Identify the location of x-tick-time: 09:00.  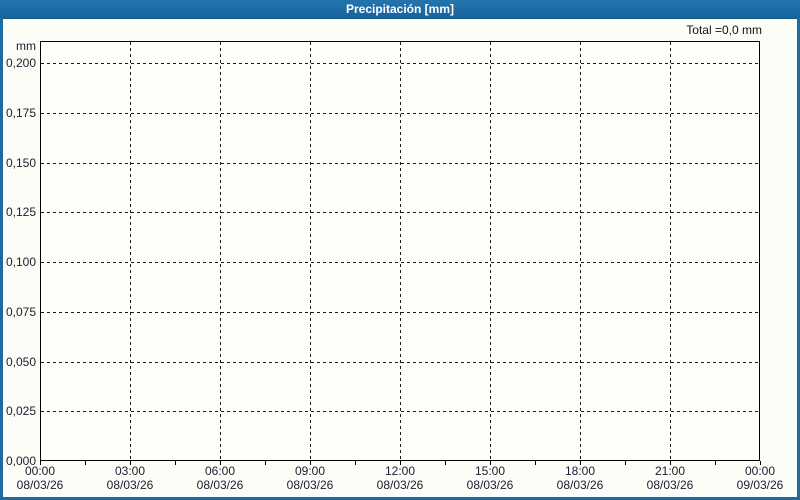
(310, 471).